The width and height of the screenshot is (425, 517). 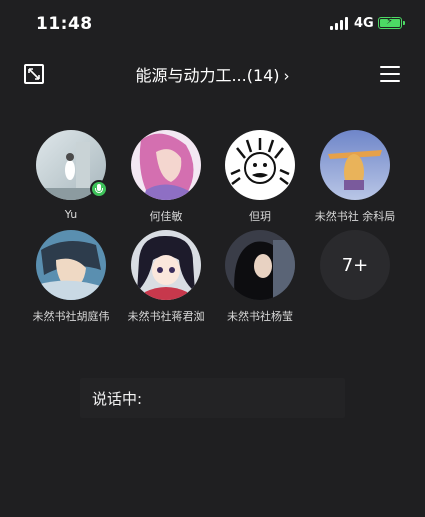 I want to click on mic-active-icon, so click(x=99, y=189).